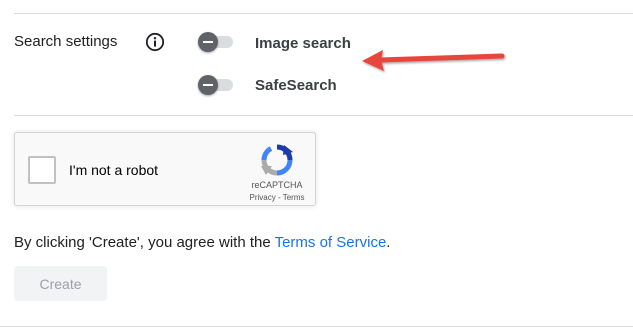 The height and width of the screenshot is (332, 633). What do you see at coordinates (155, 42) in the screenshot?
I see `info-icon` at bounding box center [155, 42].